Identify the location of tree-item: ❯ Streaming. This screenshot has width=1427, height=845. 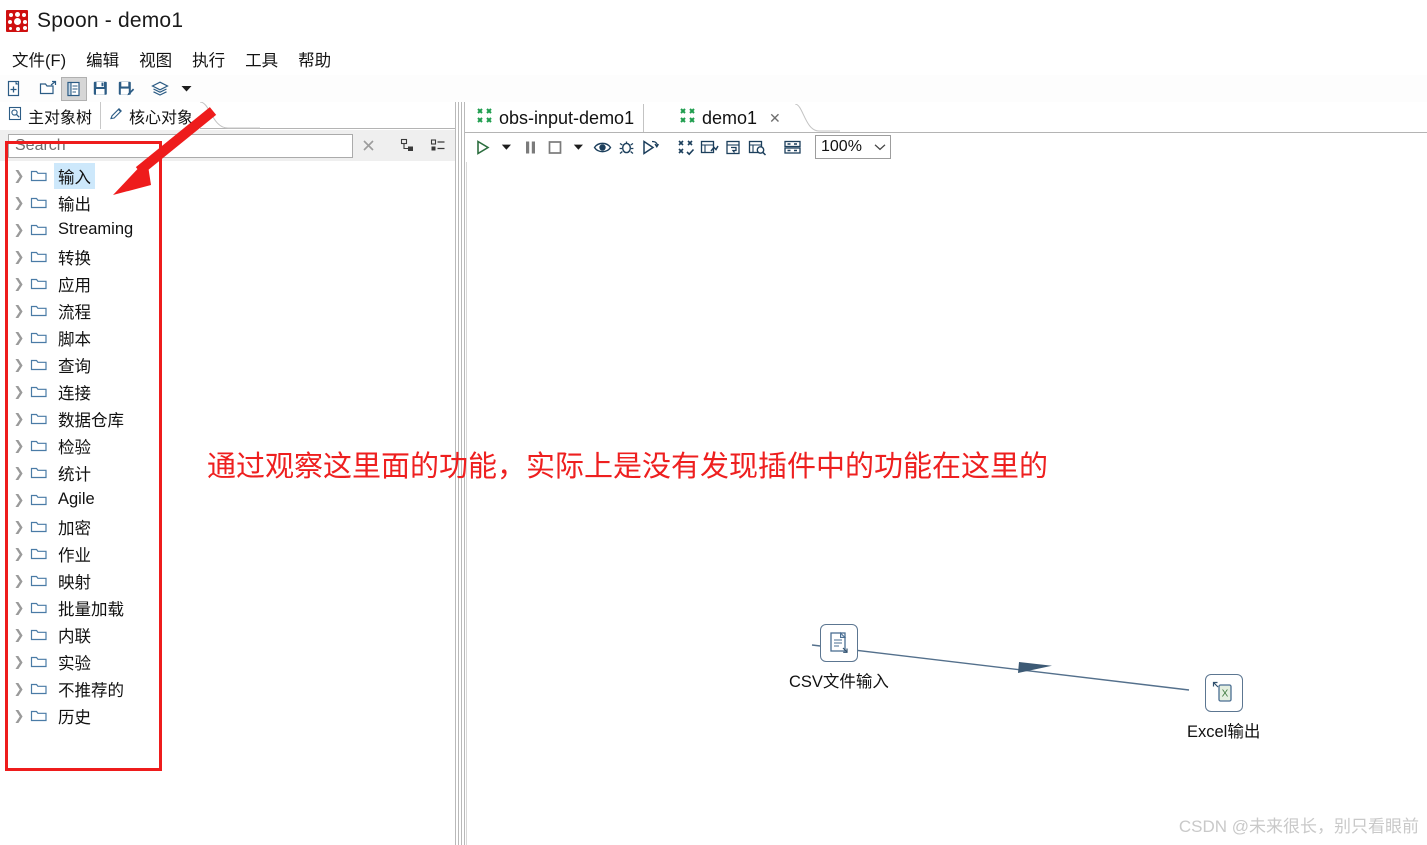
(227, 229).